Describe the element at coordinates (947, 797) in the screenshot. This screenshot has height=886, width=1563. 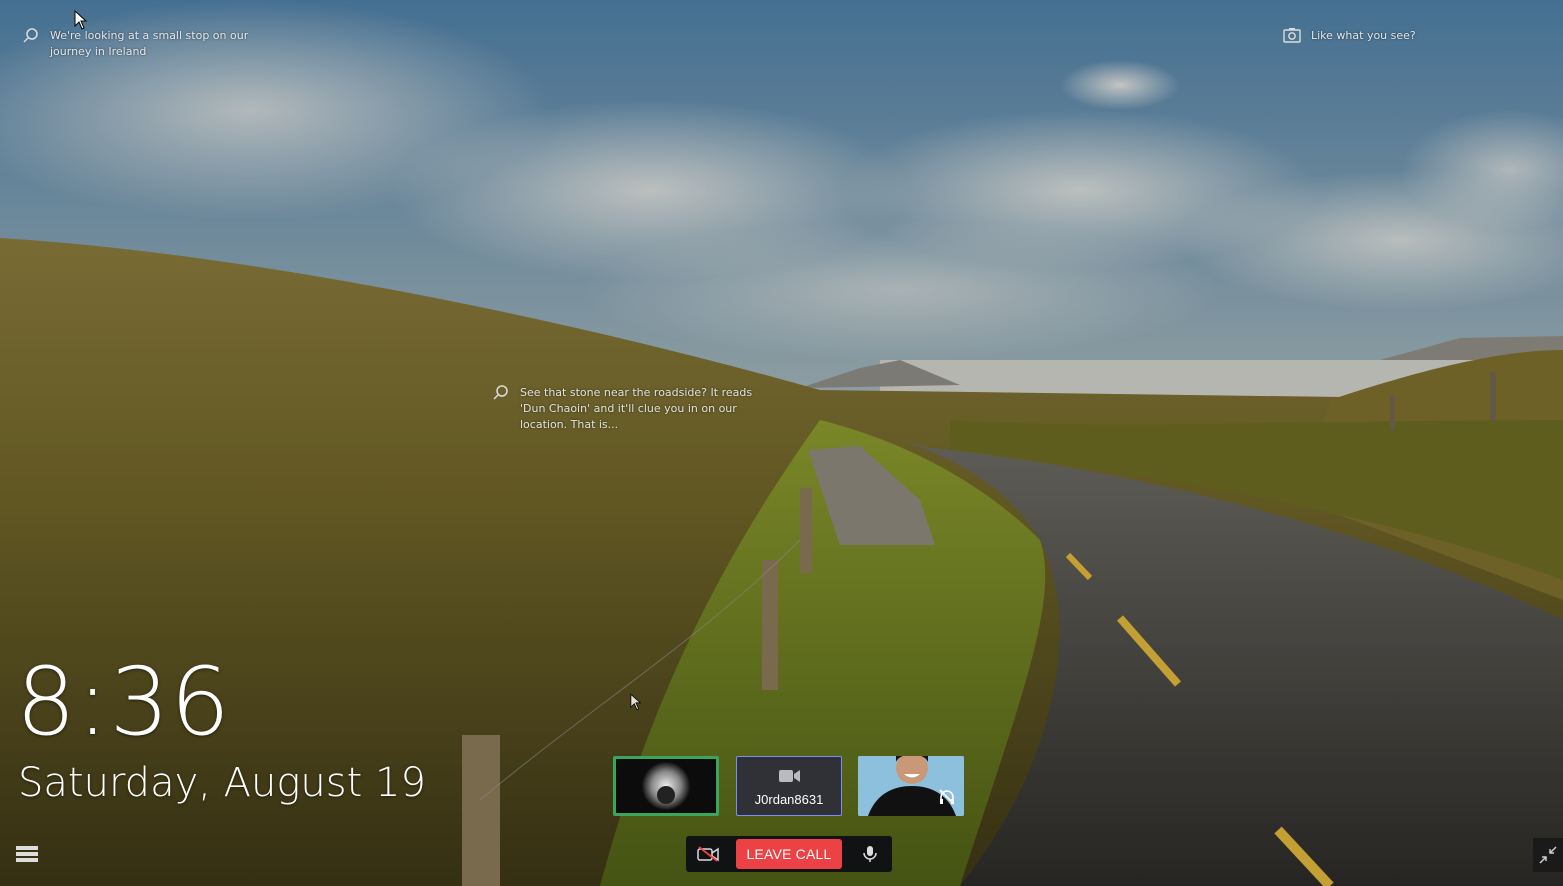
I see `deafened-icon` at that location.